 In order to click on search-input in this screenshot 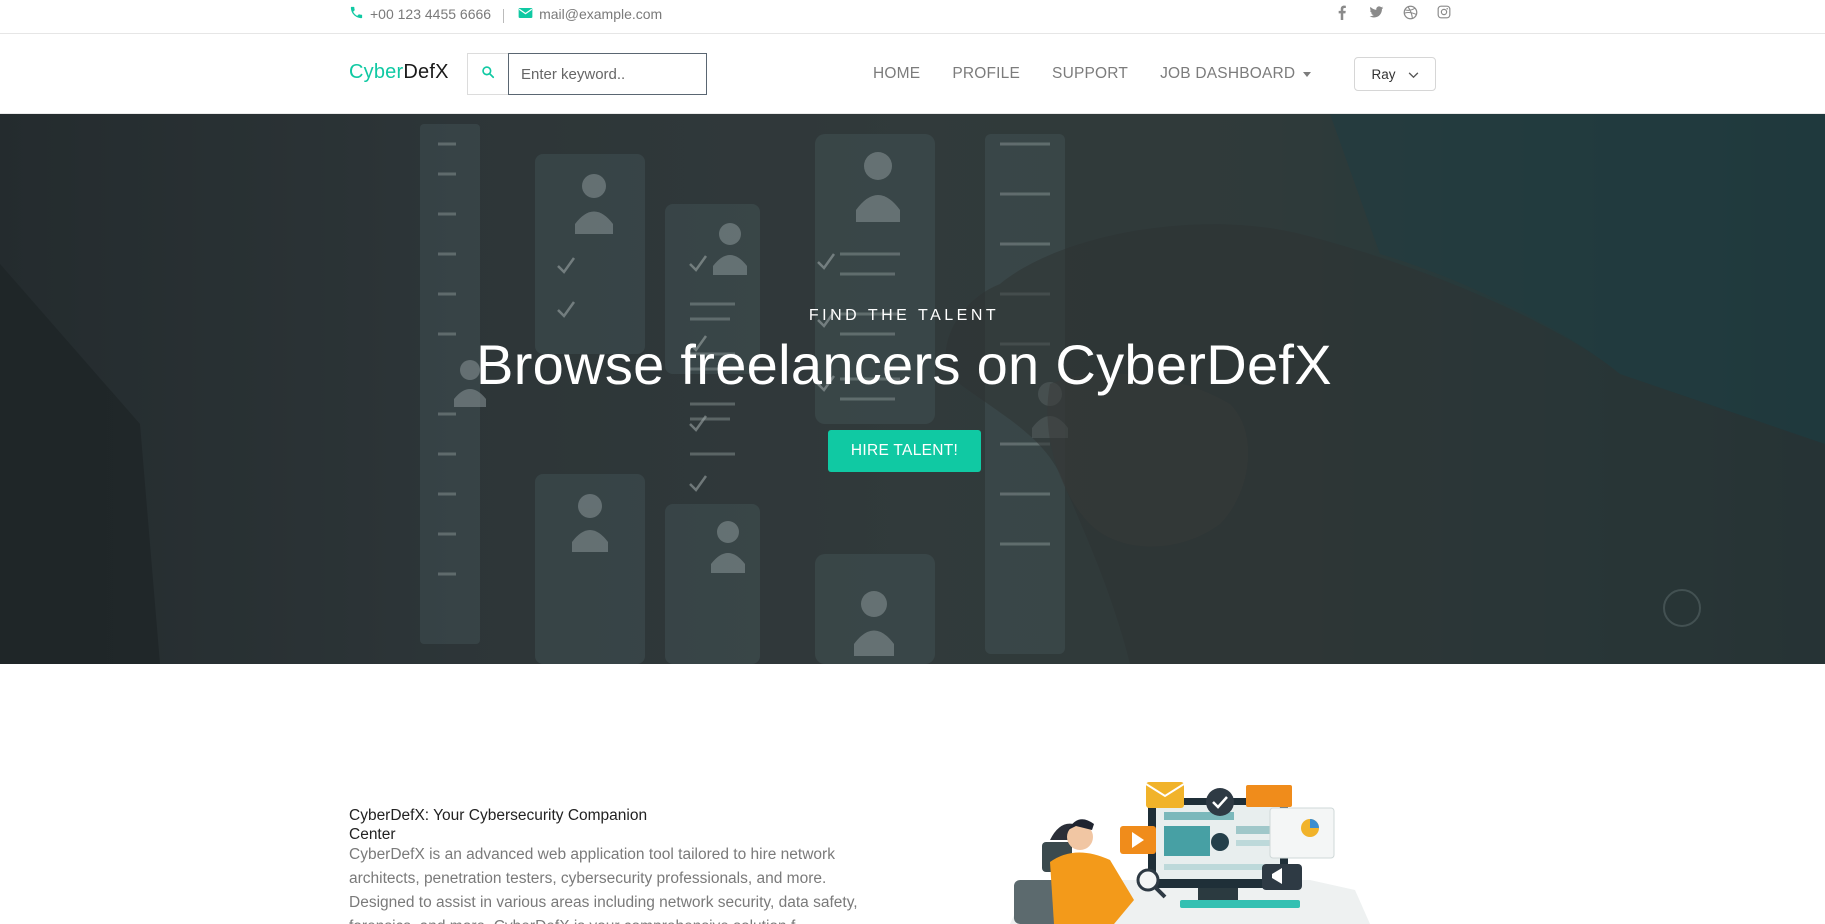, I will do `click(607, 74)`.